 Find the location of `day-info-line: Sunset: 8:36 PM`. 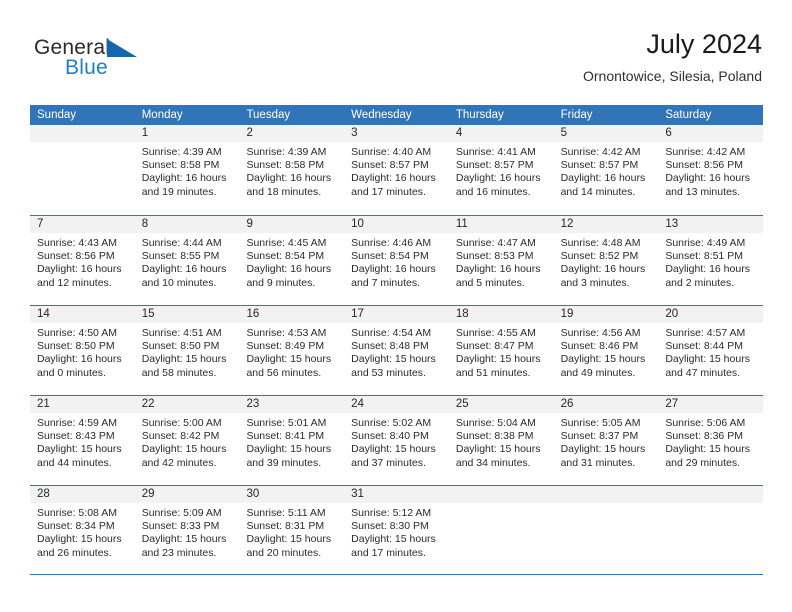

day-info-line: Sunset: 8:36 PM is located at coordinates (704, 436).